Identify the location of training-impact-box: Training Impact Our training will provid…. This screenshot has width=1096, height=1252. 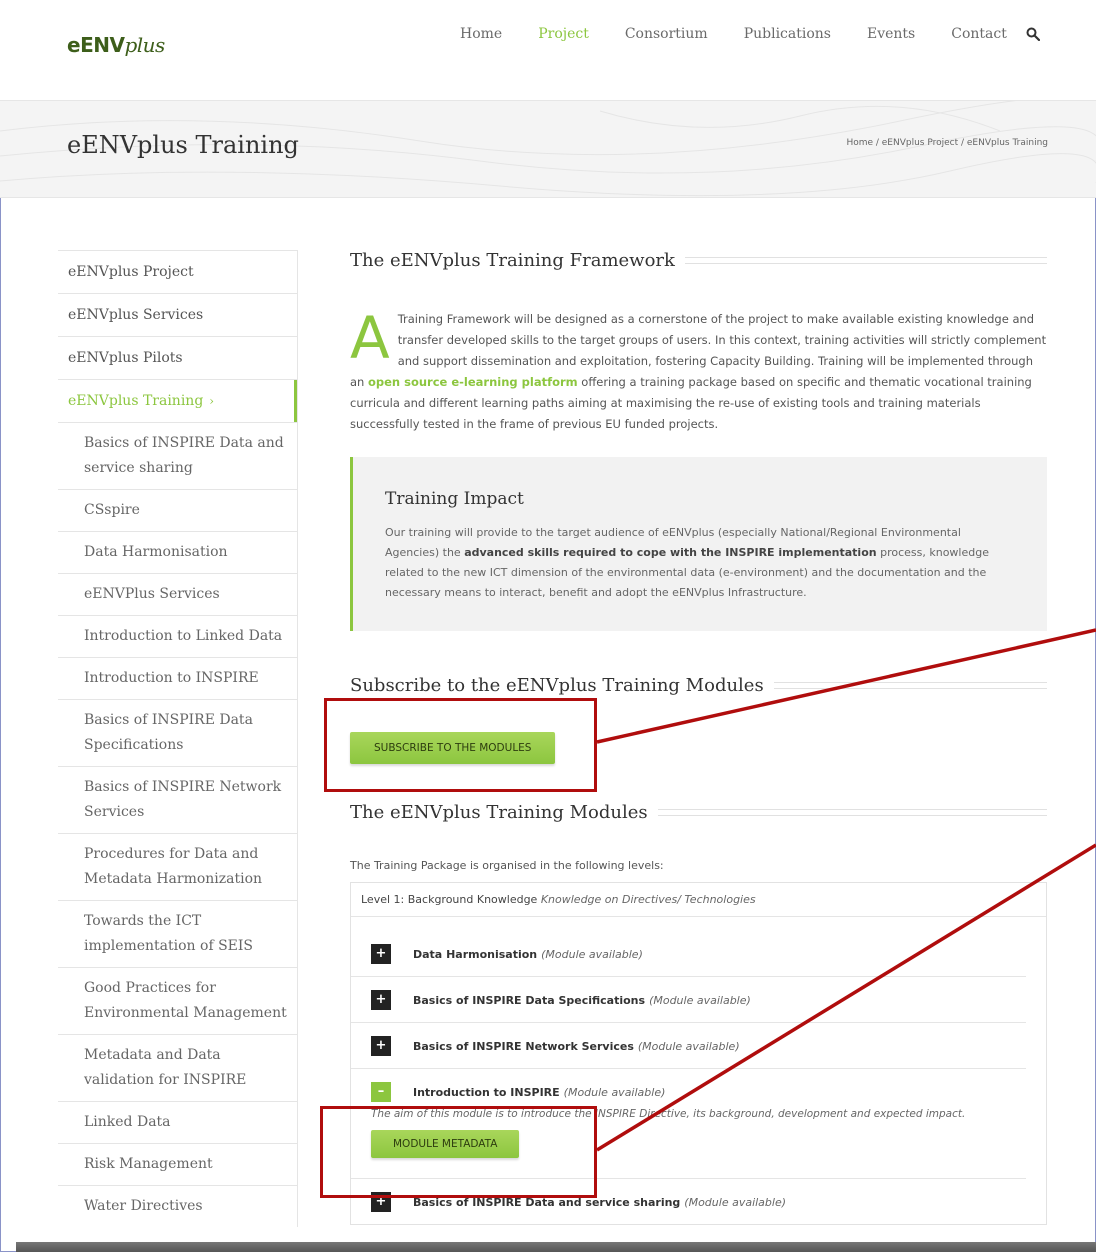
(698, 544).